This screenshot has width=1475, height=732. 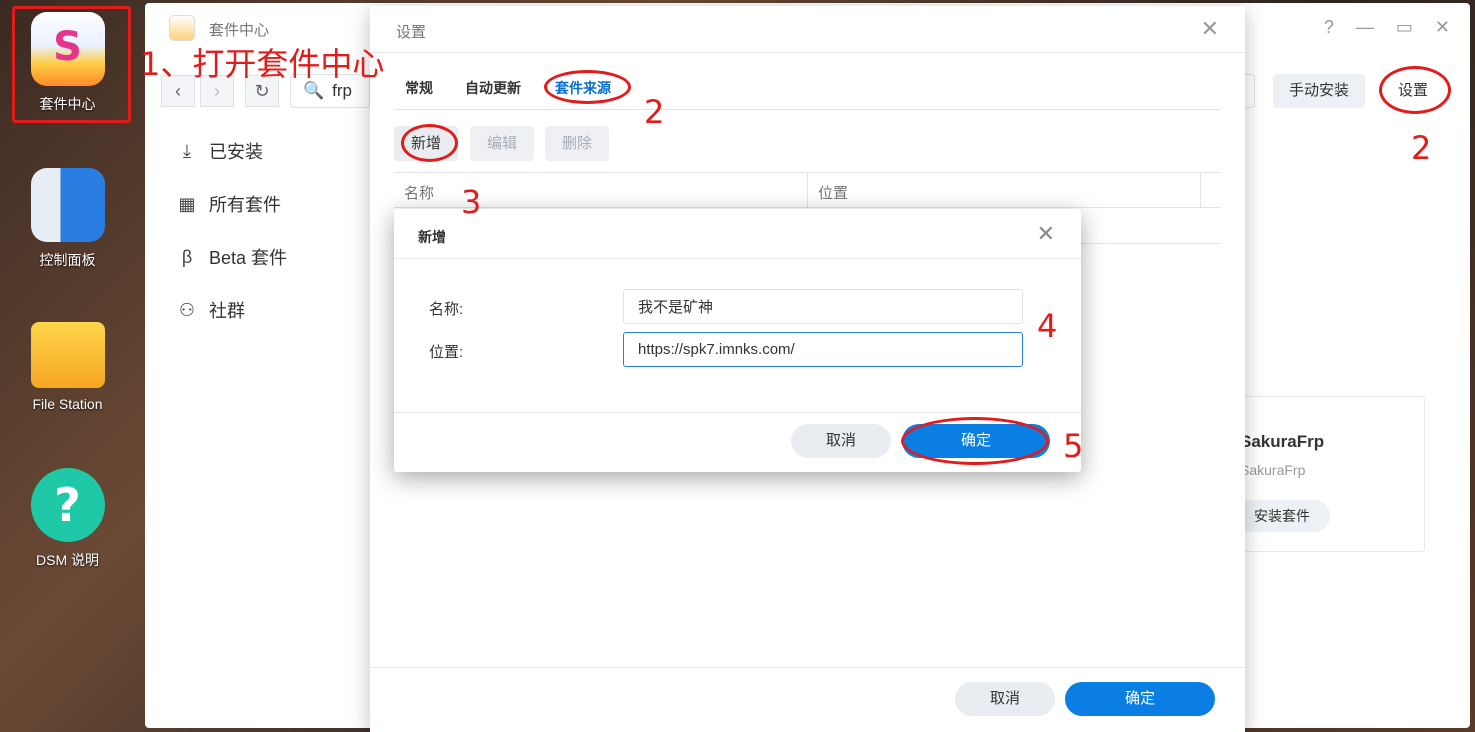 What do you see at coordinates (262, 64) in the screenshot?
I see `annotation-step-1: 1、打开套件中心` at bounding box center [262, 64].